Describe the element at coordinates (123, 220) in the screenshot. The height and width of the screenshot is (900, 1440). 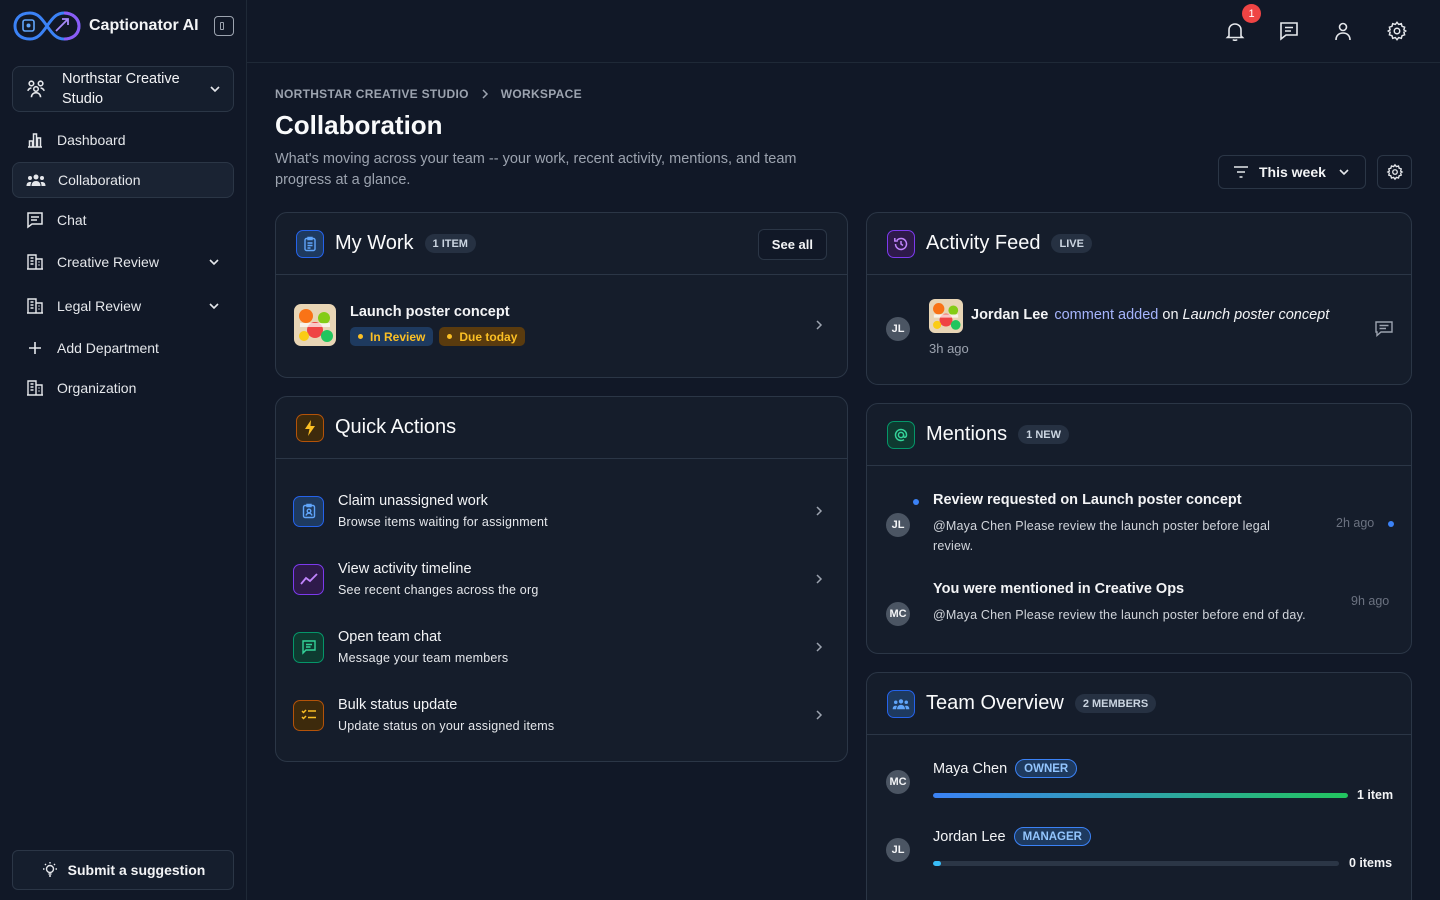
I see `sidebar-item-chat: Chat` at that location.